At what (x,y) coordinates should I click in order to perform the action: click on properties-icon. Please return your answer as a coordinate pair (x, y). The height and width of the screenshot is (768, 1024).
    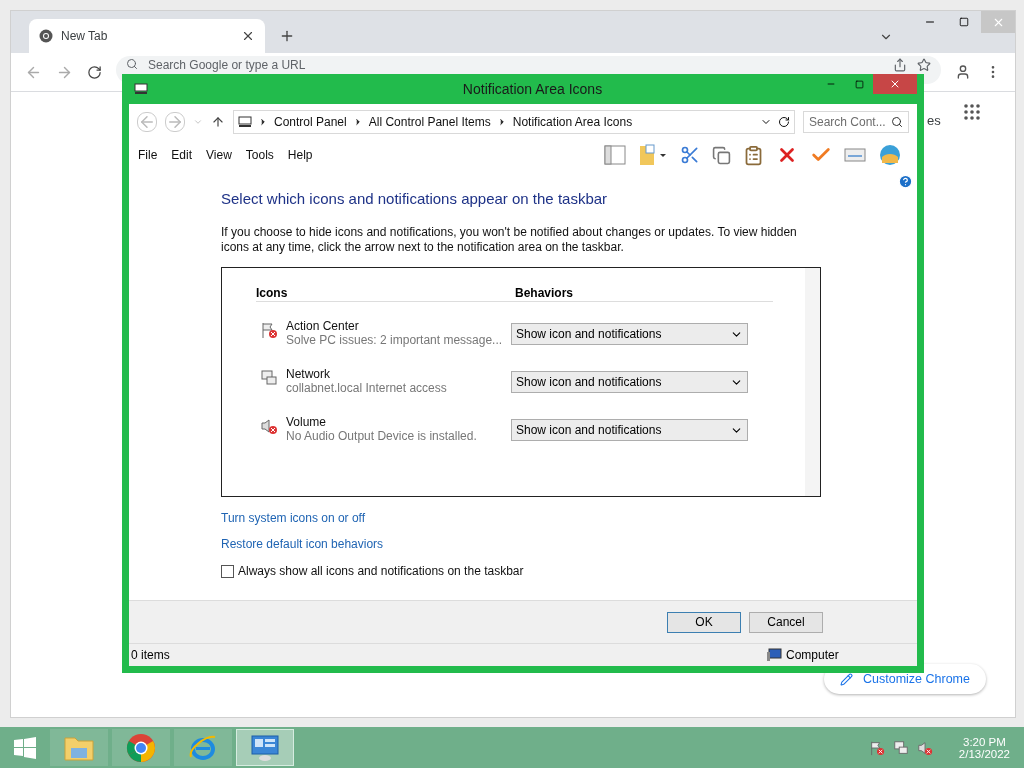
    Looking at the image, I should click on (855, 155).